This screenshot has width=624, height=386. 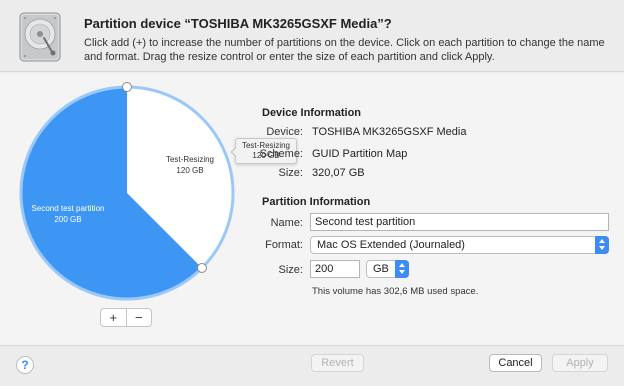 I want to click on size-unit-select: GB, so click(x=387, y=269).